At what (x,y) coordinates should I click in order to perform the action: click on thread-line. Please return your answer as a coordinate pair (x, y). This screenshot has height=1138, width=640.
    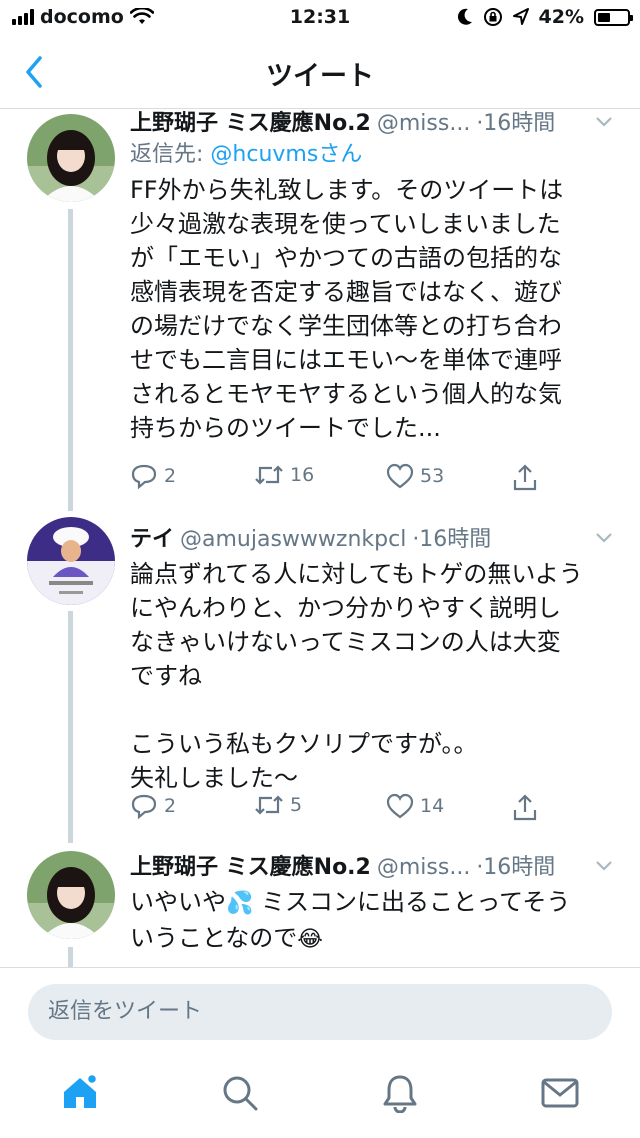
    Looking at the image, I should click on (70, 957).